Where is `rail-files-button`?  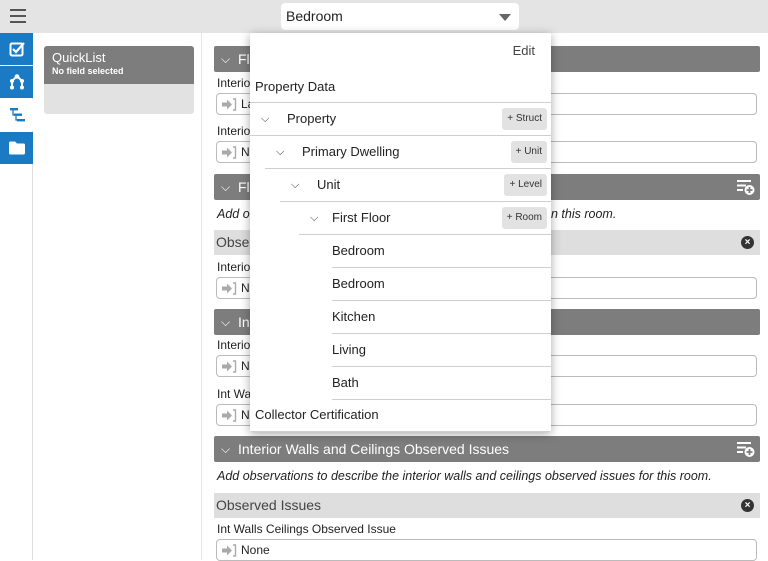
rail-files-button is located at coordinates (16, 148).